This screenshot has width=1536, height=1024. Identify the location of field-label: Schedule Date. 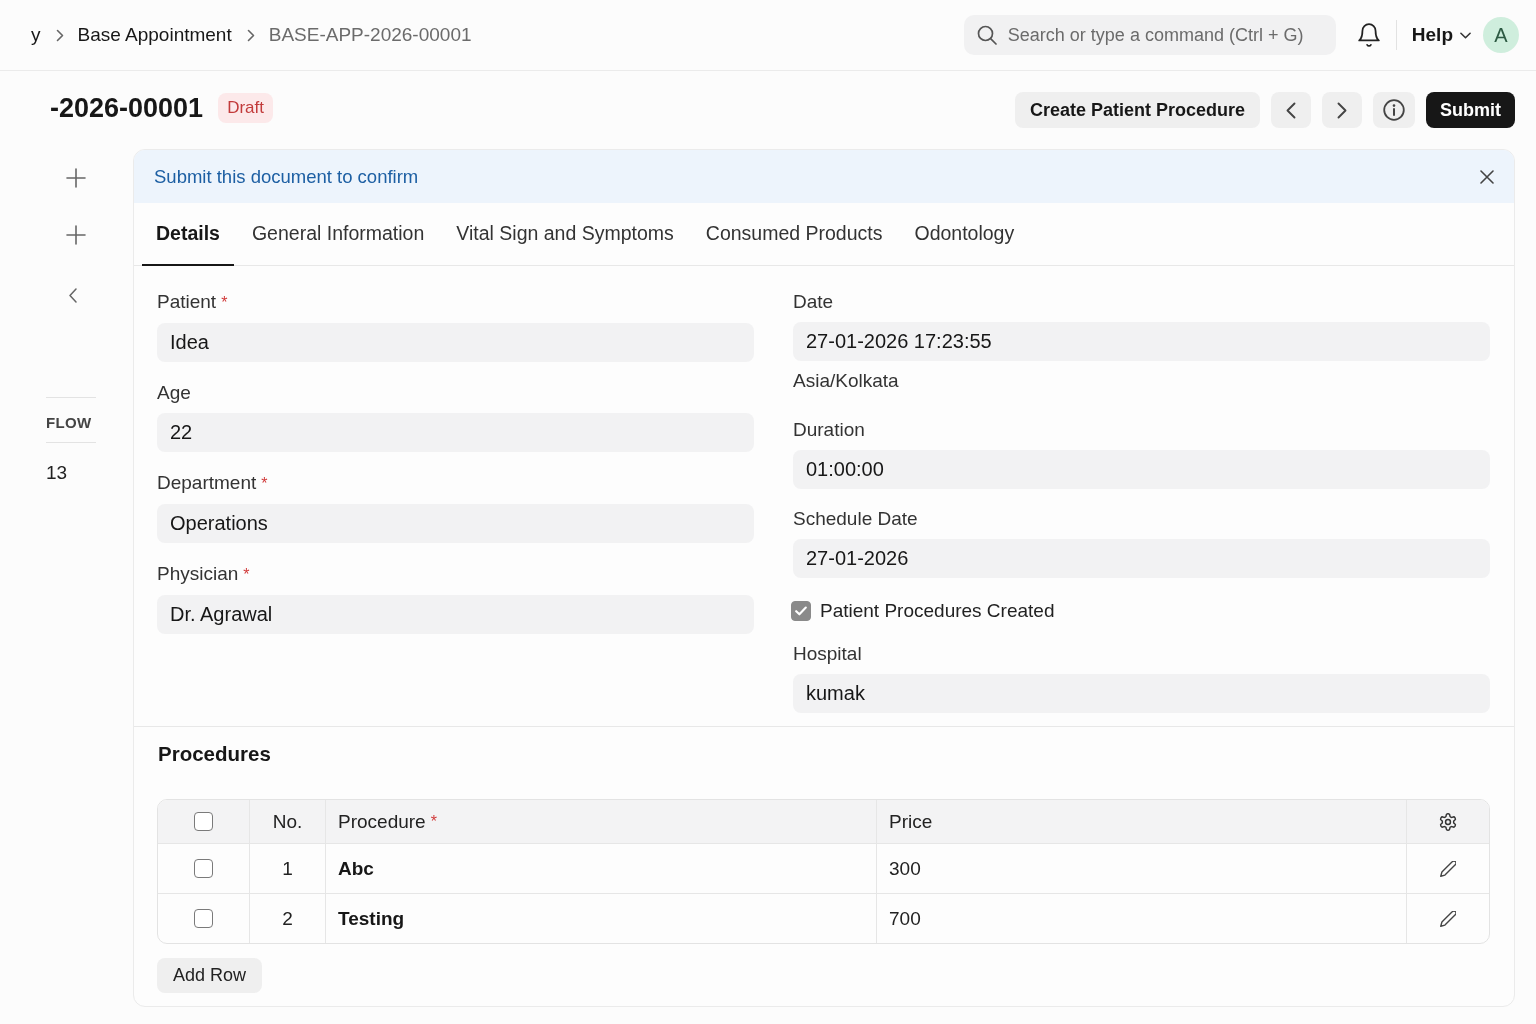
(855, 519).